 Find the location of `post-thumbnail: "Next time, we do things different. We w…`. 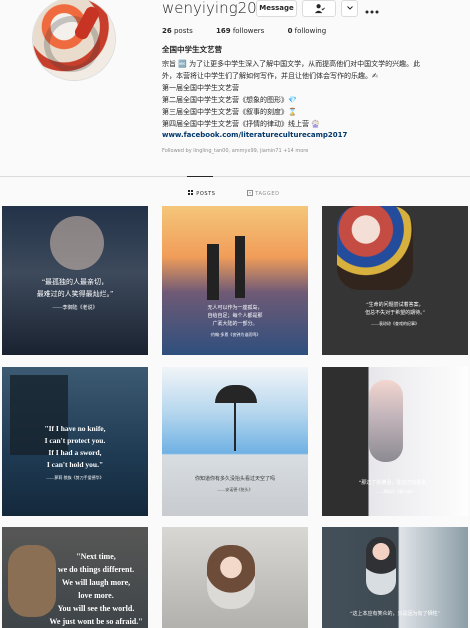

post-thumbnail: "Next time, we do things different. We w… is located at coordinates (75, 577).